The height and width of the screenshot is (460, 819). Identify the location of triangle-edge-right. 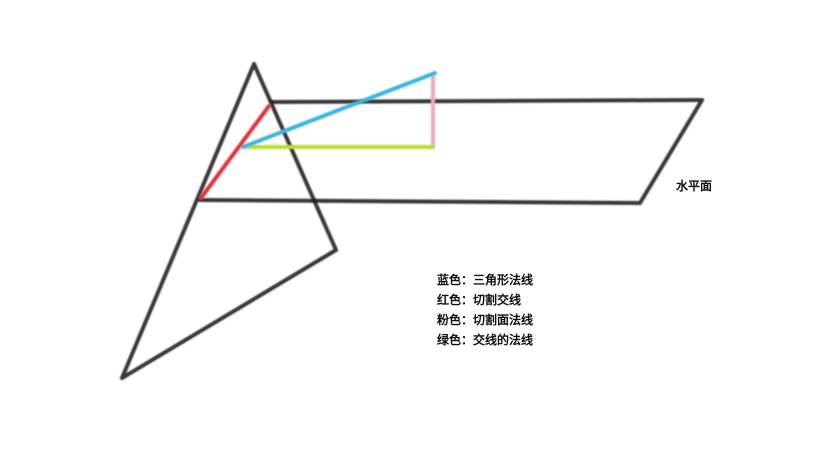
(295, 157).